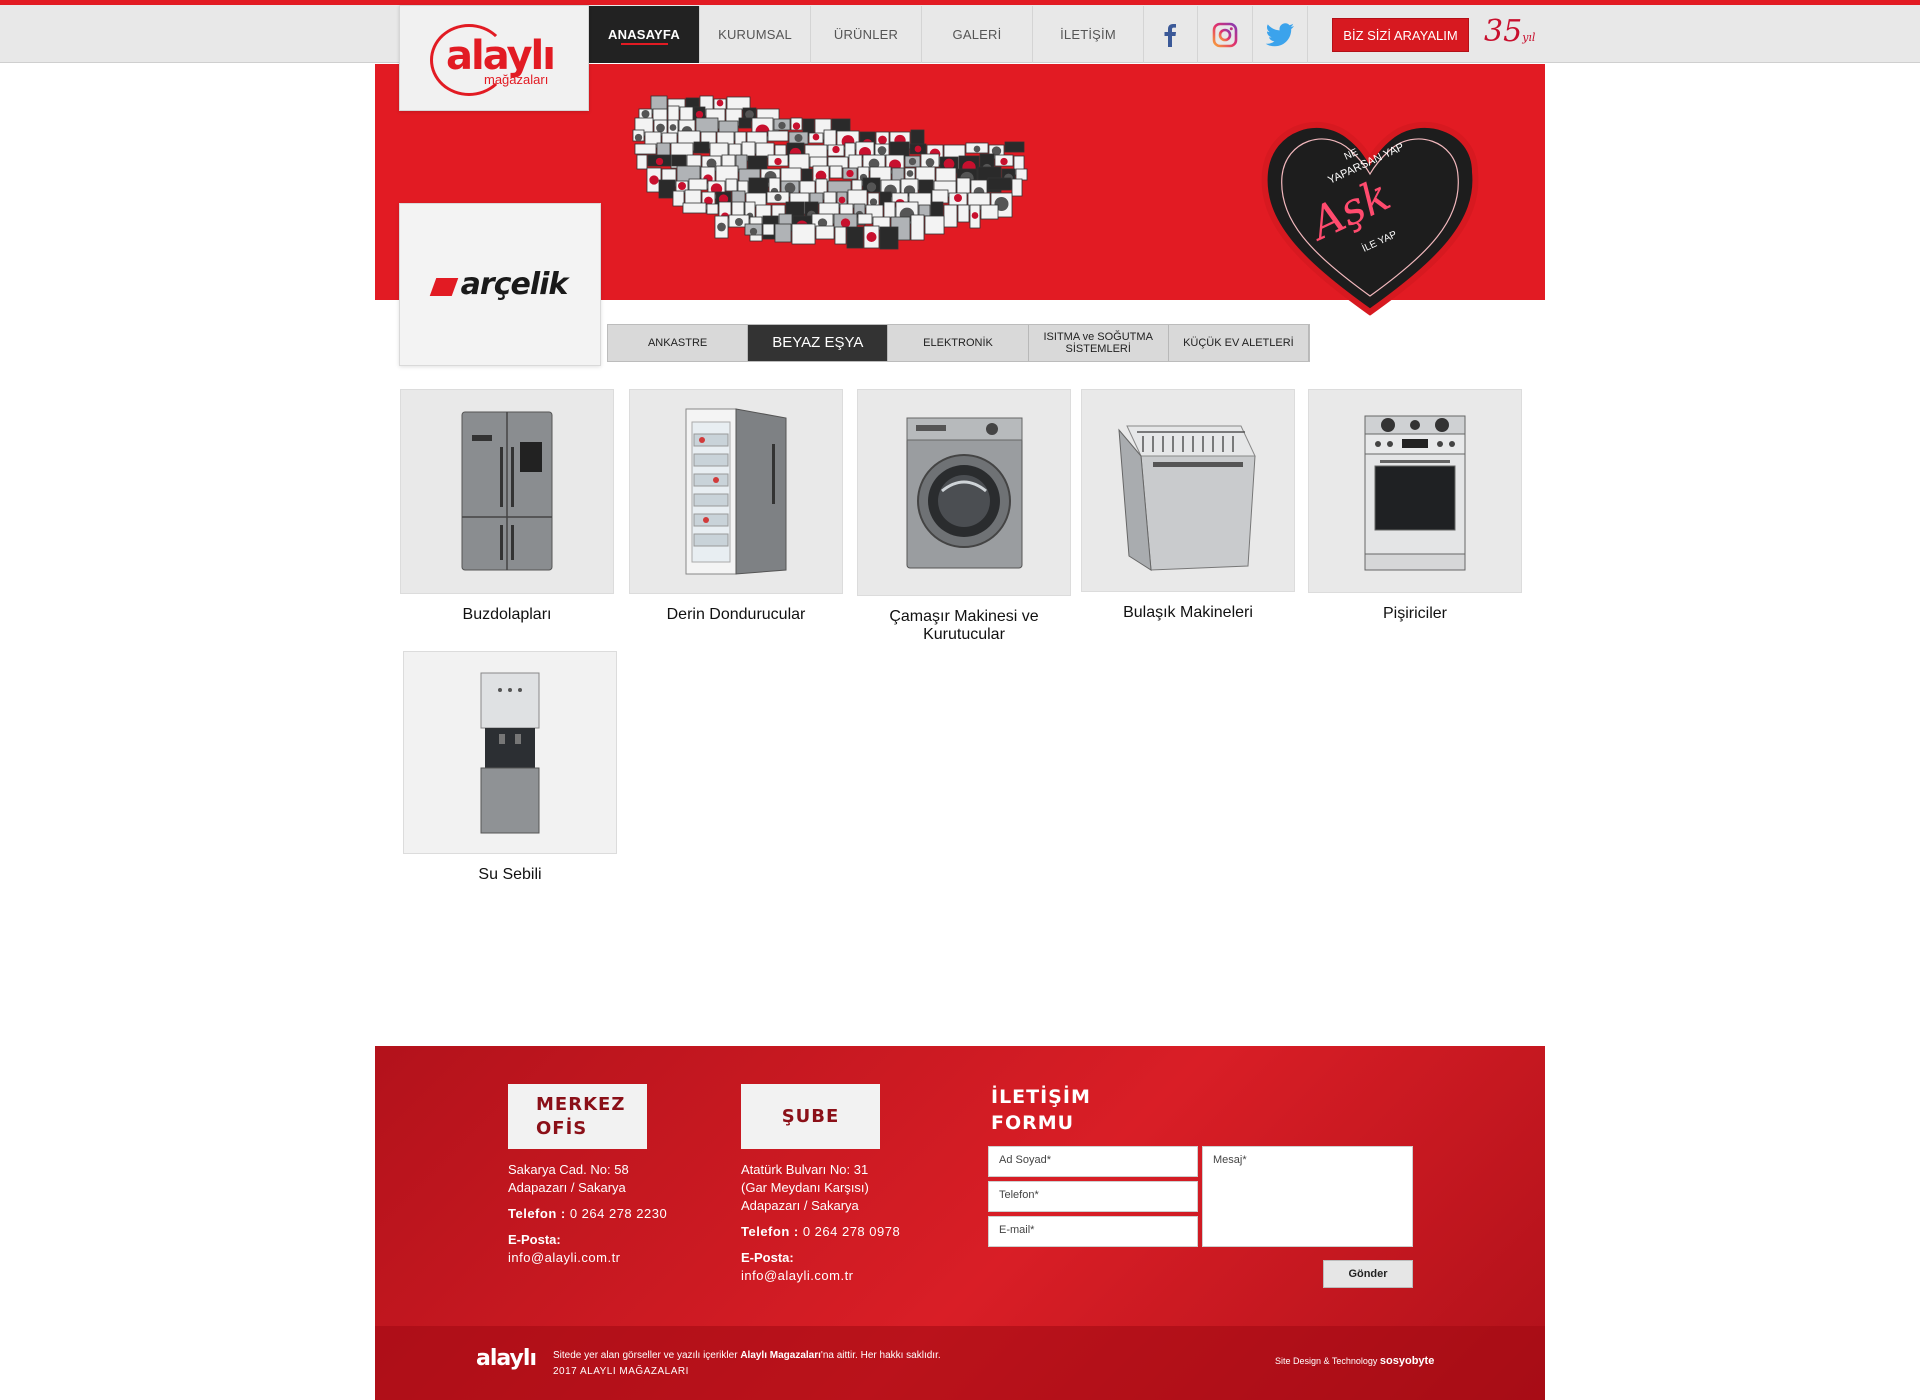  I want to click on phone-field: Telefon*, so click(1093, 1196).